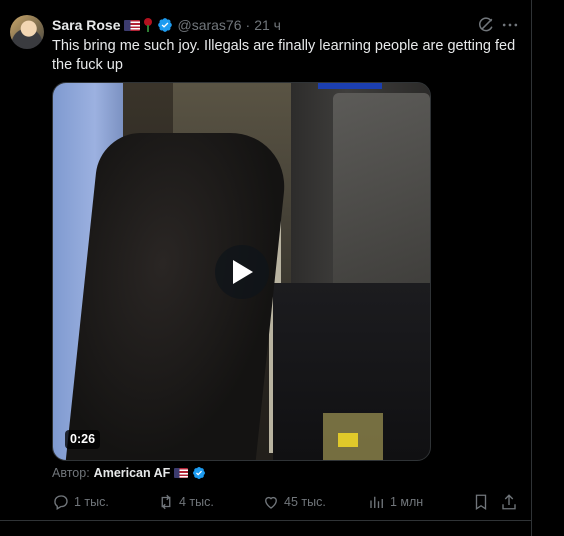 Image resolution: width=564 pixels, height=536 pixels. What do you see at coordinates (91, 502) in the screenshot?
I see `reply-count: 1 тыс.` at bounding box center [91, 502].